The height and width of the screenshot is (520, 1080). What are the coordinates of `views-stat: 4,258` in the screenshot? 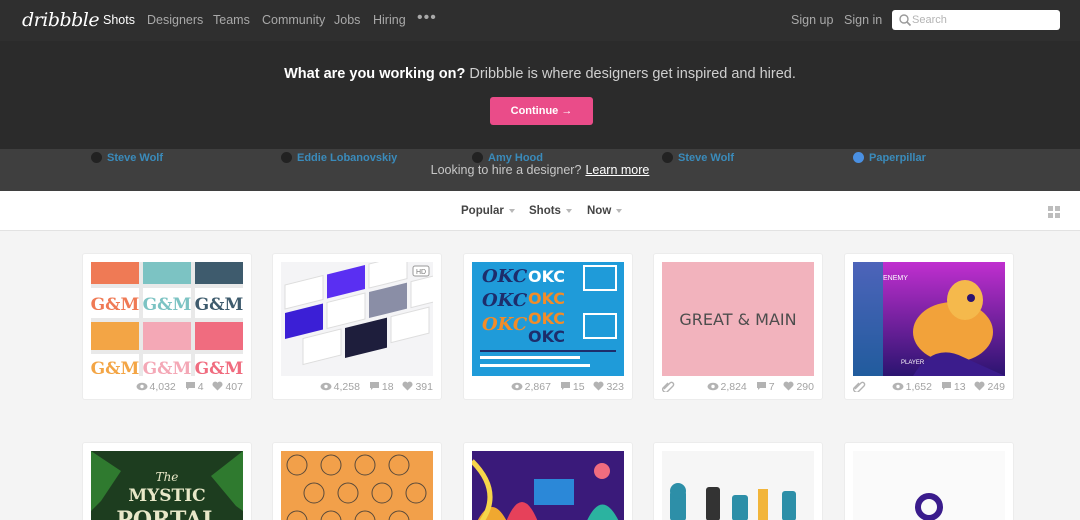 It's located at (340, 387).